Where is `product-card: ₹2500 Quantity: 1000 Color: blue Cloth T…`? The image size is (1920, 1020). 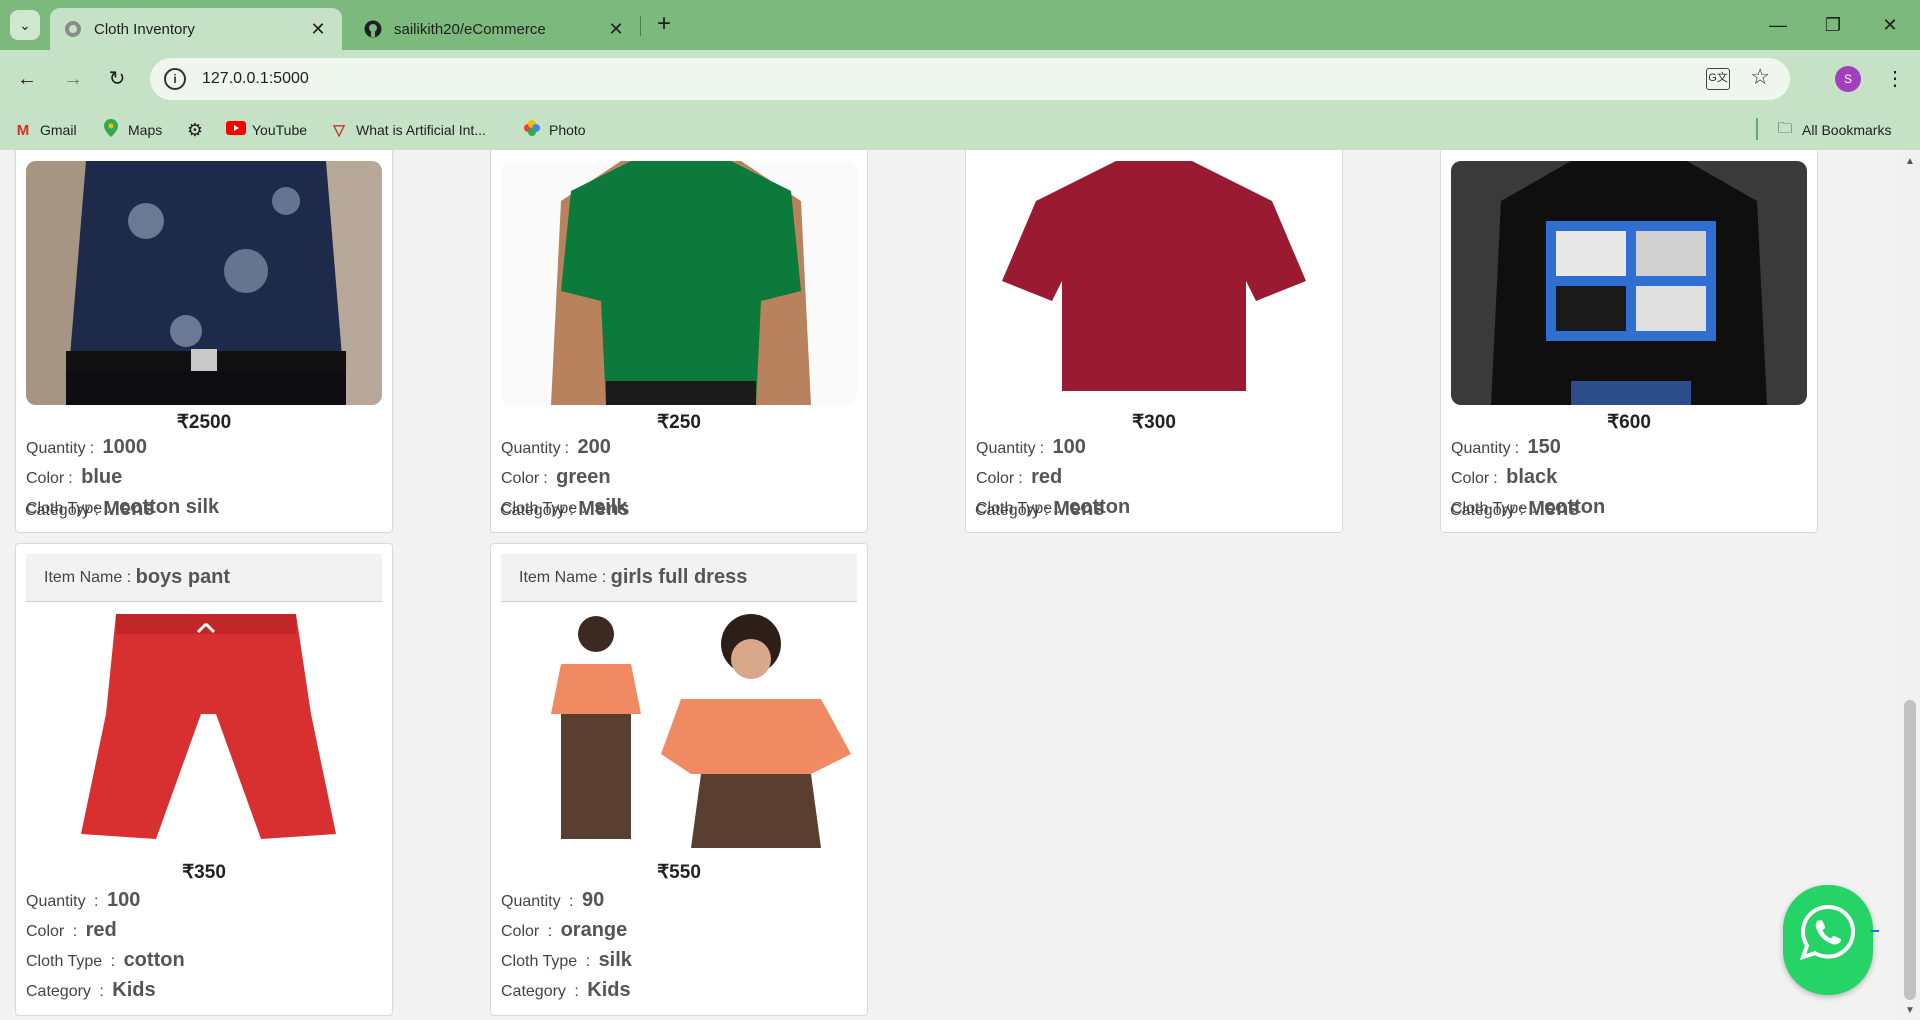
product-card: ₹2500 Quantity: 1000 Color: blue Cloth T… is located at coordinates (204, 341).